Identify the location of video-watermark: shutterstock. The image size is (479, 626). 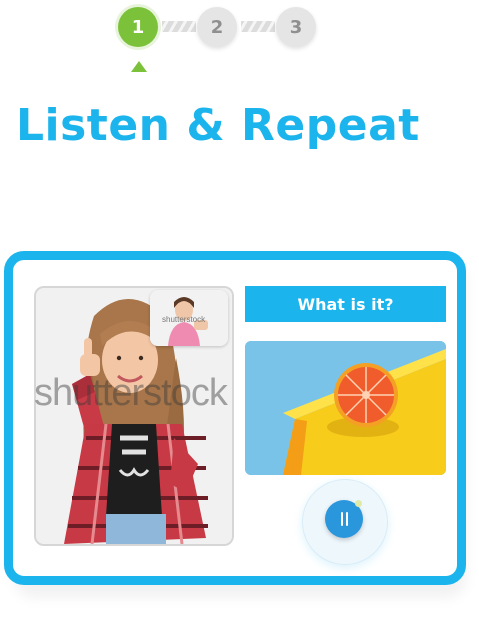
(131, 393).